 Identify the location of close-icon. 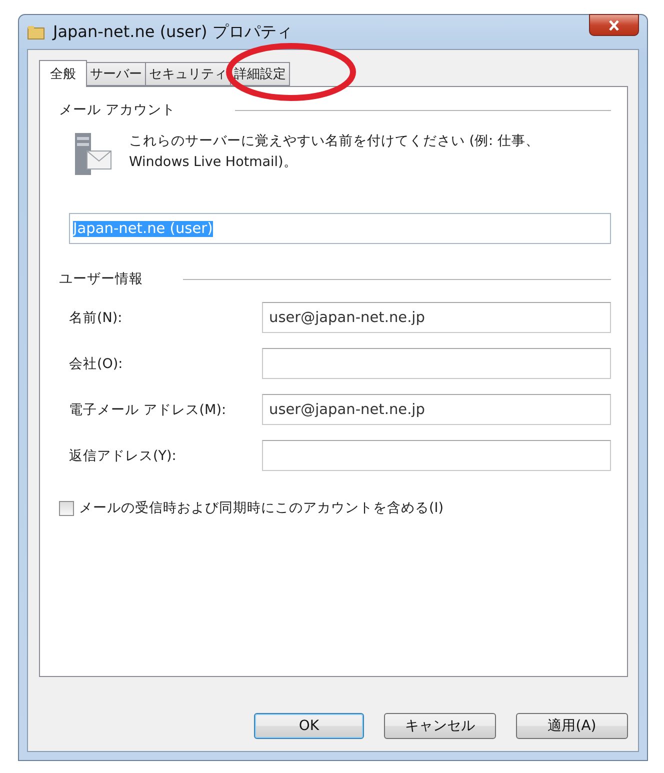
(614, 25).